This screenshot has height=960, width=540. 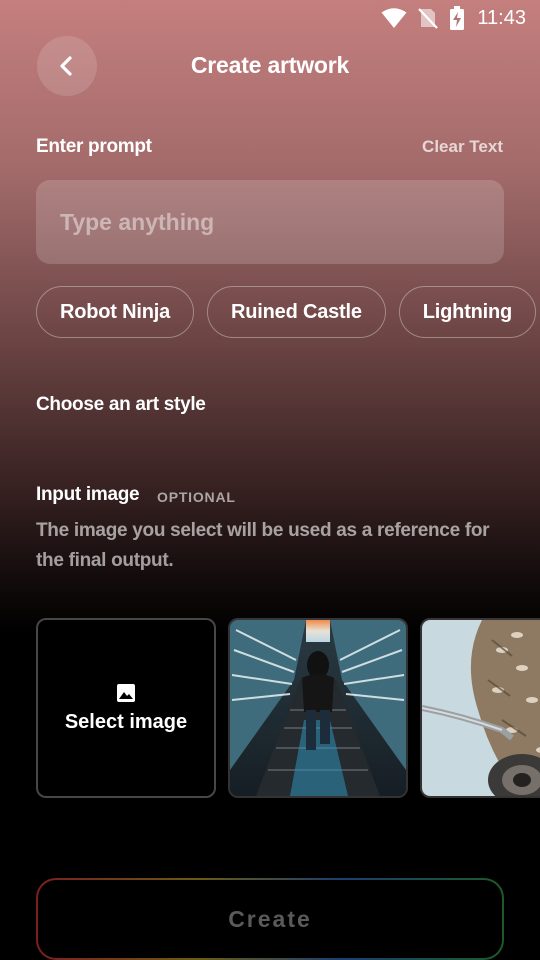 I want to click on escalator-photo, so click(x=318, y=708).